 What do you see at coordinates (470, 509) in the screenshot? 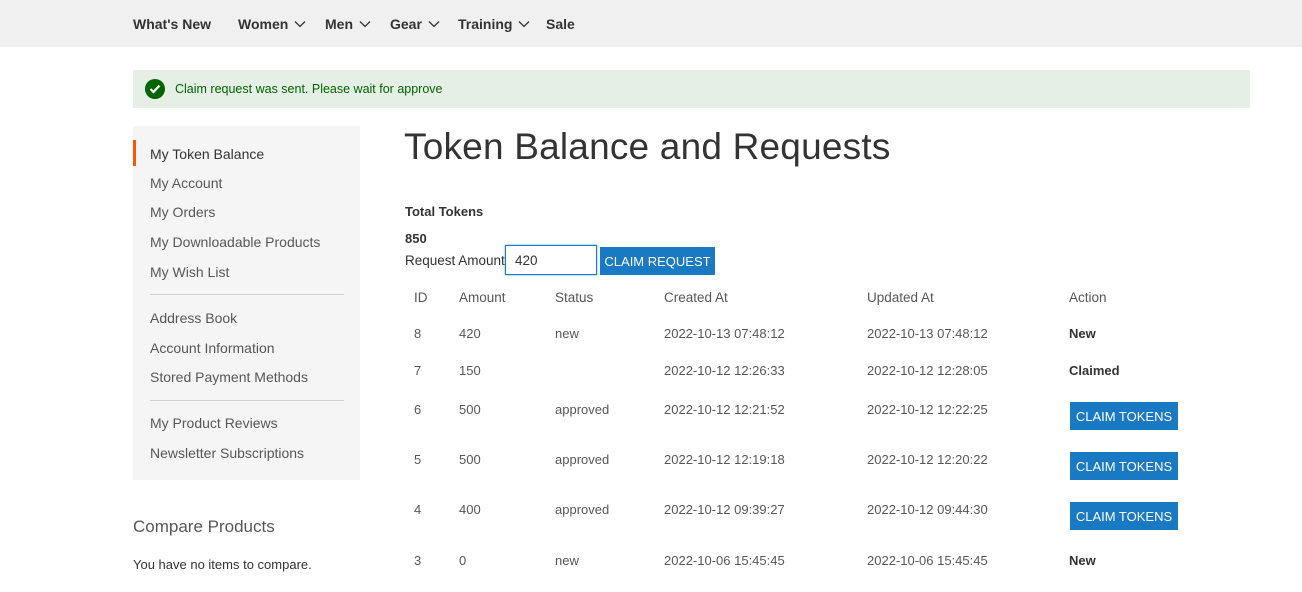
I see `cell-amount: 400` at bounding box center [470, 509].